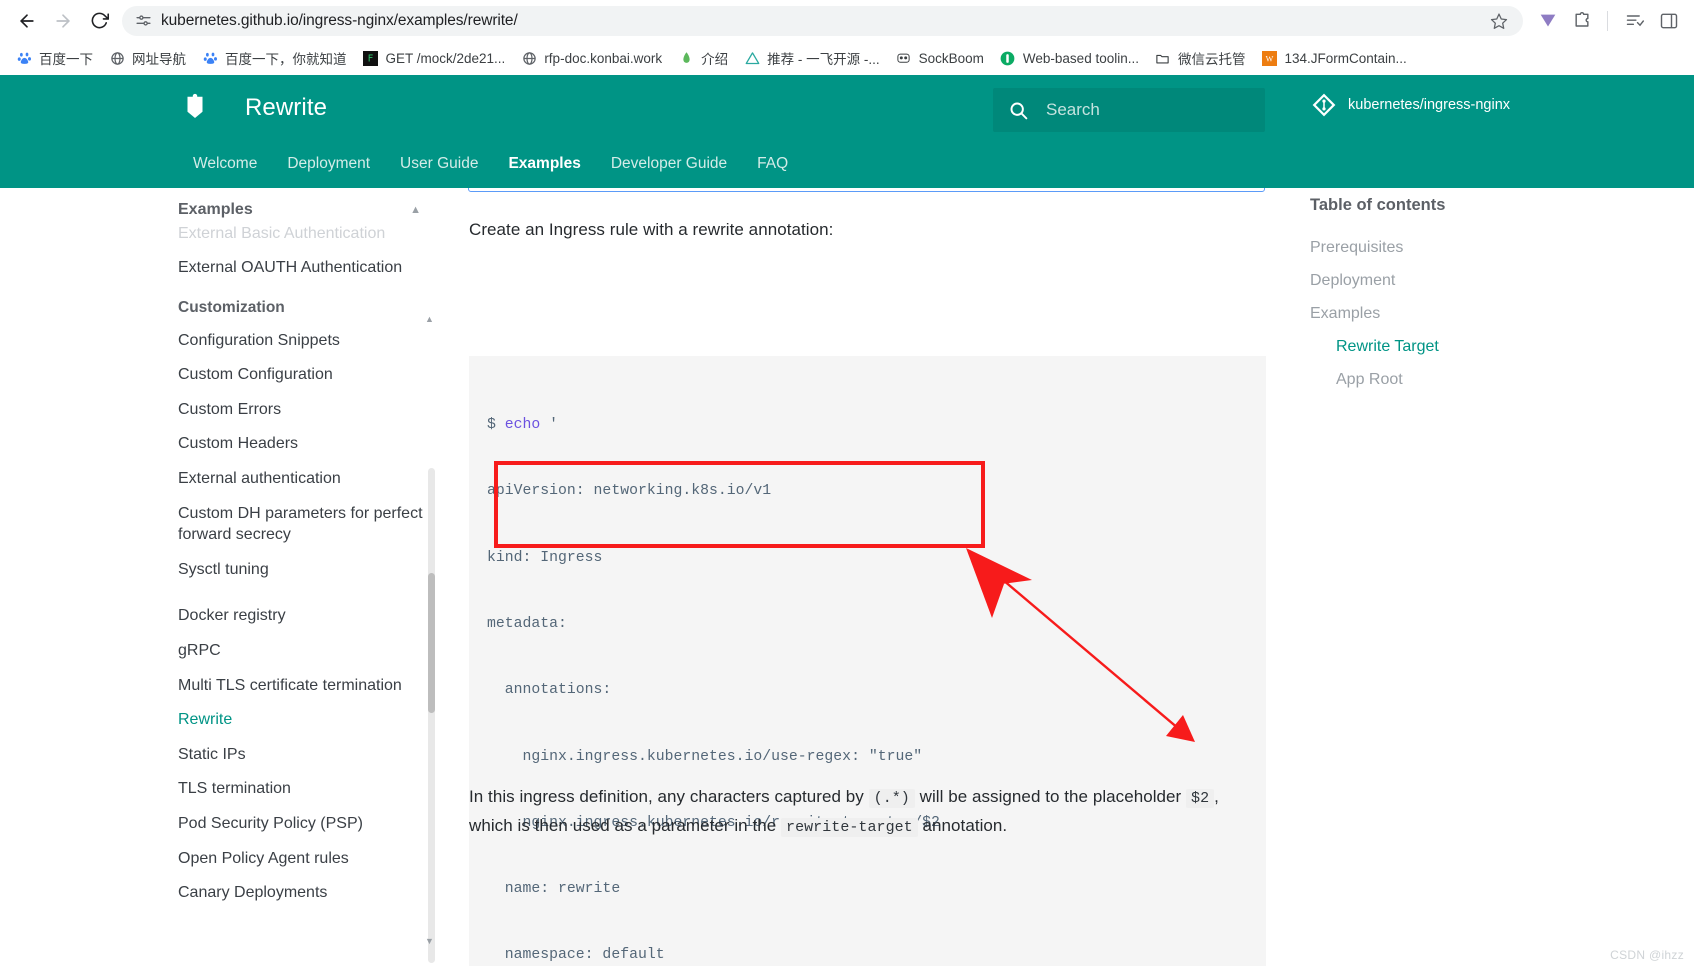 This screenshot has width=1694, height=967. Describe the element at coordinates (1548, 21) in the screenshot. I see `profile-avatar-icon` at that location.